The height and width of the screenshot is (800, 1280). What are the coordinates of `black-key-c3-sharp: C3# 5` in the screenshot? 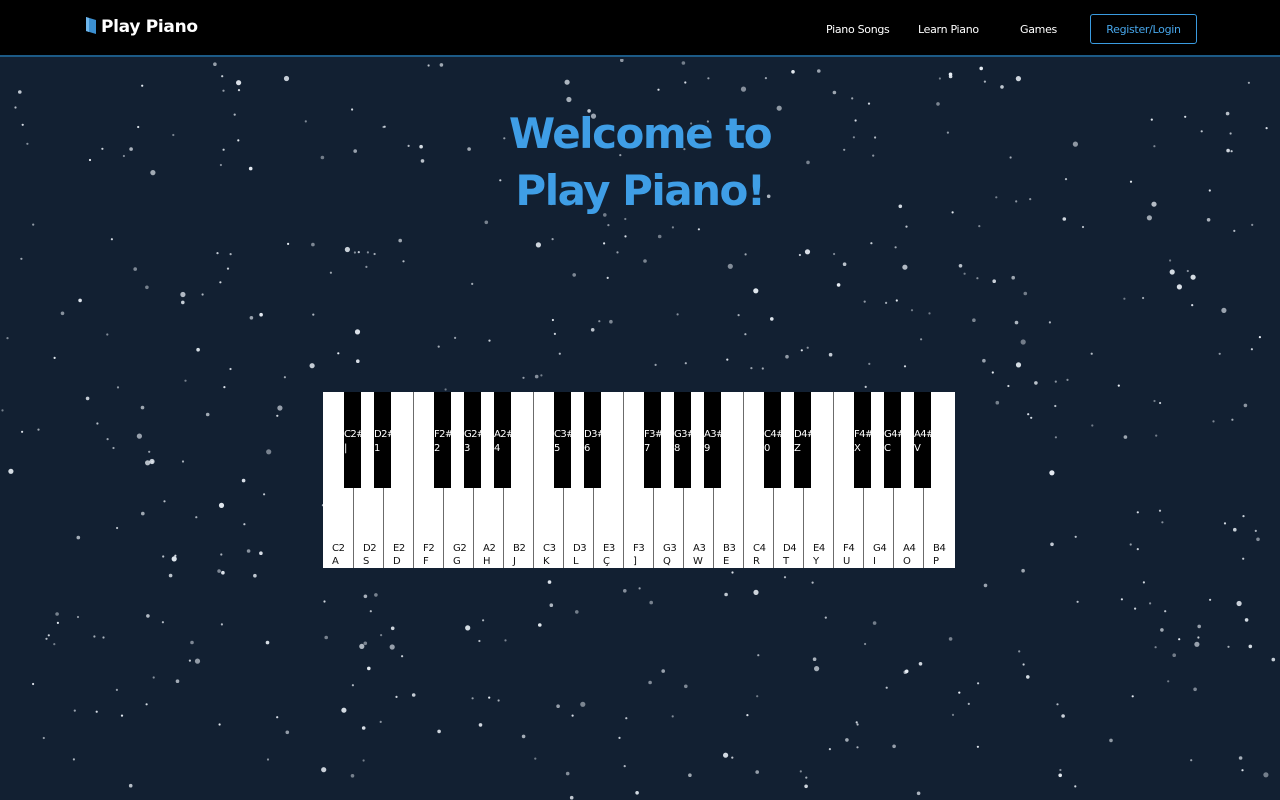 It's located at (564, 440).